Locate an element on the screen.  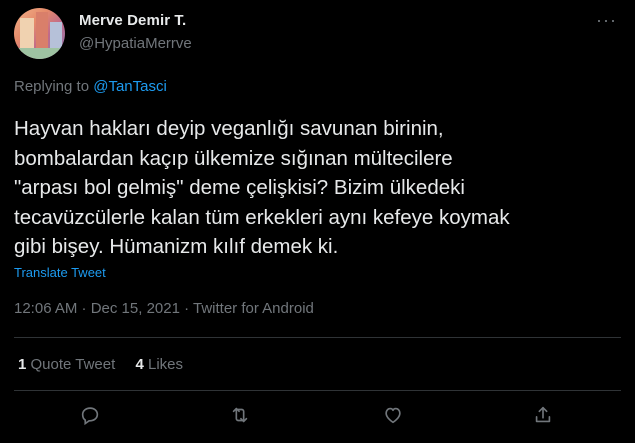
quote-tweets-stat: 1 Quote Tweet is located at coordinates (66, 364).